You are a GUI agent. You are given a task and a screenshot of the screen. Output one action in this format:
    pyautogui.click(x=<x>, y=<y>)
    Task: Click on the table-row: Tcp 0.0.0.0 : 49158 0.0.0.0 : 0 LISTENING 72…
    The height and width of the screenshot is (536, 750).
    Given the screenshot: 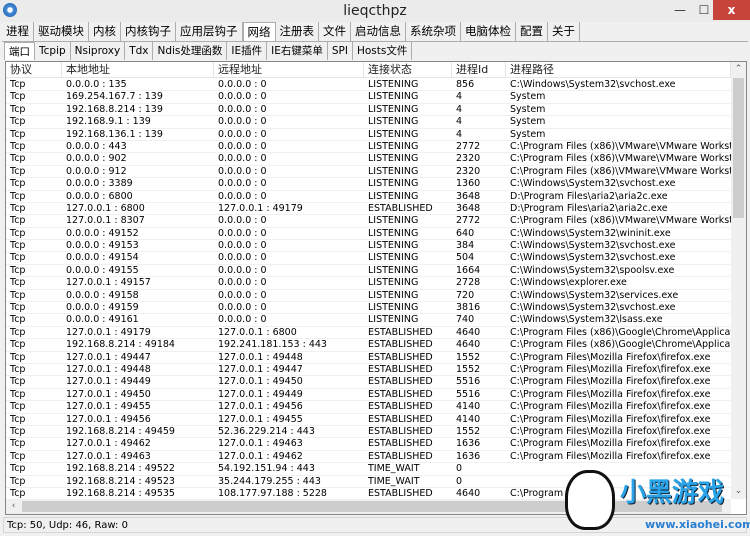 What is the action you would take?
    pyautogui.click(x=368, y=296)
    